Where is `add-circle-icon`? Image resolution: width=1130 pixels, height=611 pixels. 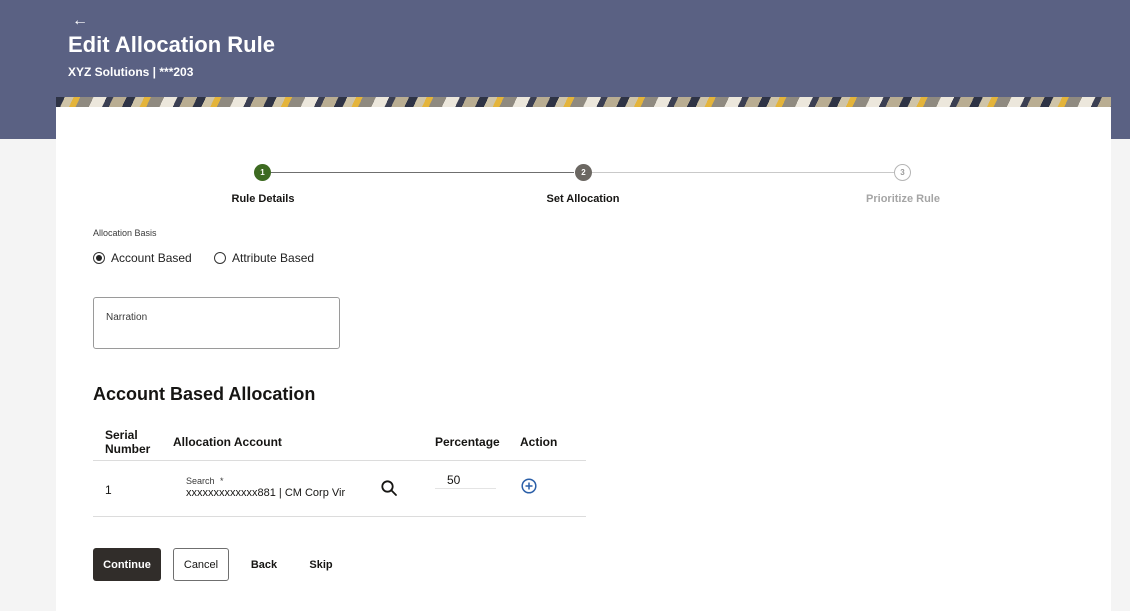
add-circle-icon is located at coordinates (529, 486).